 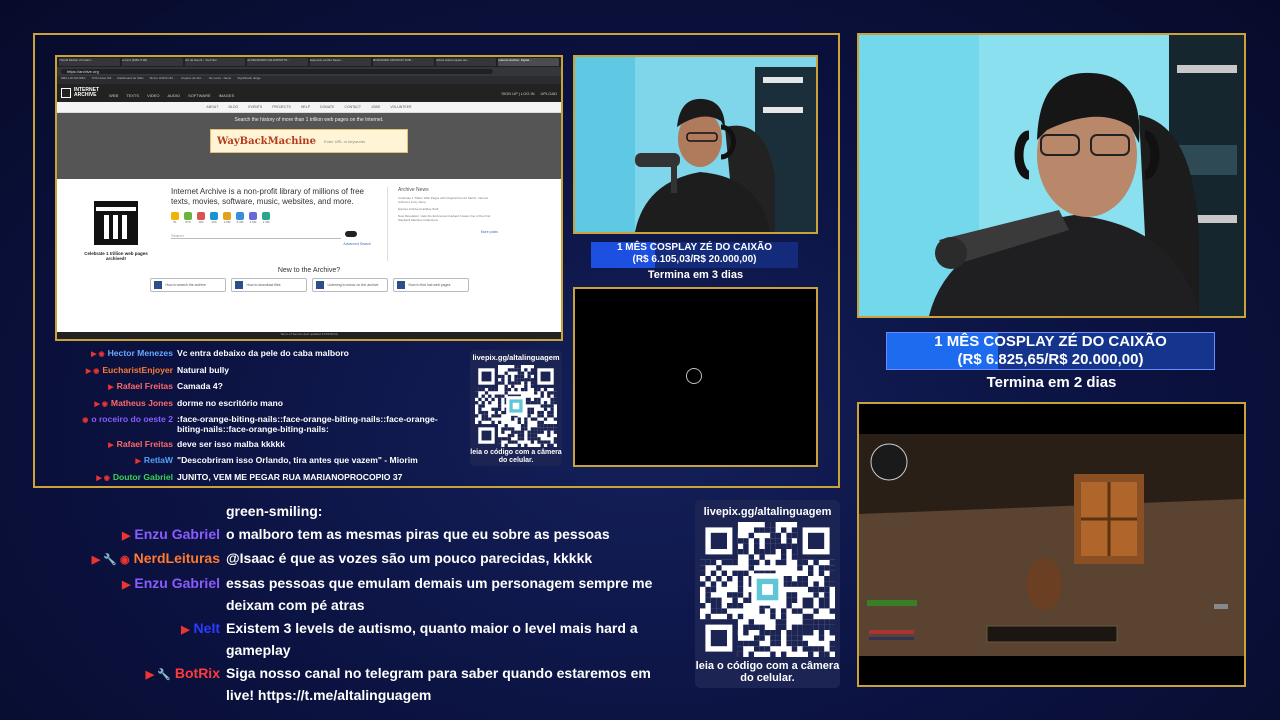 What do you see at coordinates (266, 218) in the screenshot?
I see `media-type-icon: 1.3M` at bounding box center [266, 218].